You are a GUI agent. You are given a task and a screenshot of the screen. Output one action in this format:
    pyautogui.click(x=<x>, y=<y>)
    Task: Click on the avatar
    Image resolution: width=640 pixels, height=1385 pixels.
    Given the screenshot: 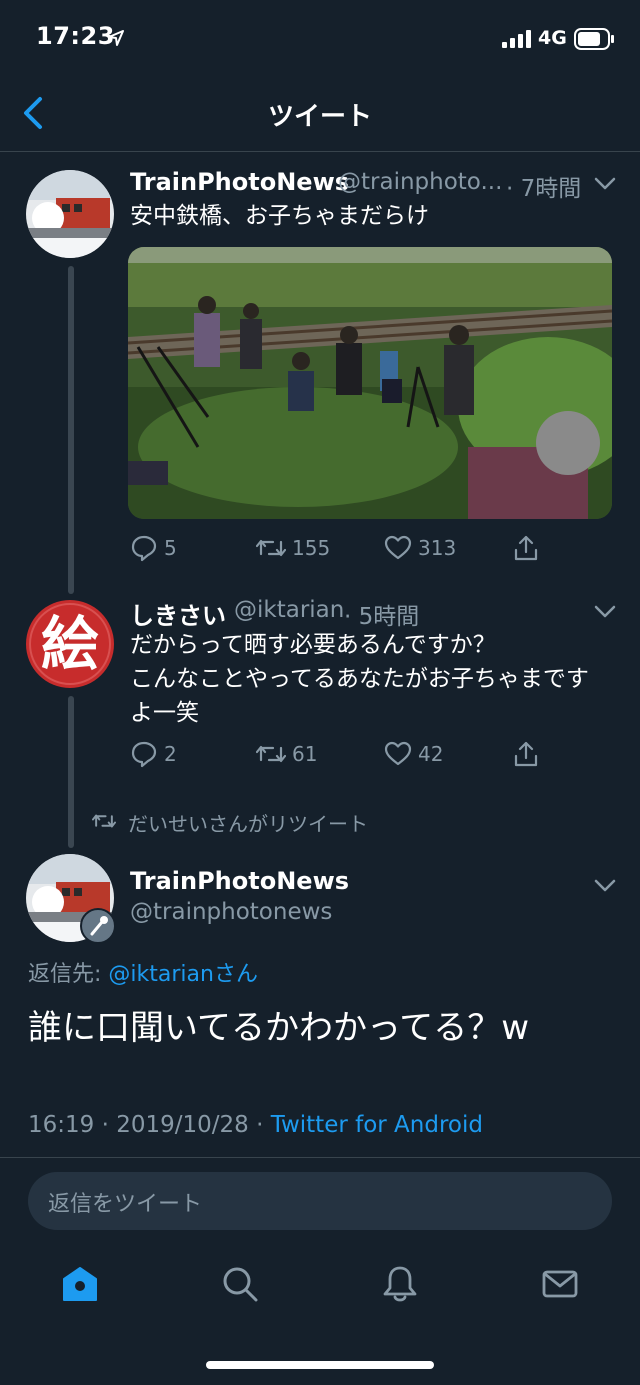 What is the action you would take?
    pyautogui.click(x=70, y=214)
    